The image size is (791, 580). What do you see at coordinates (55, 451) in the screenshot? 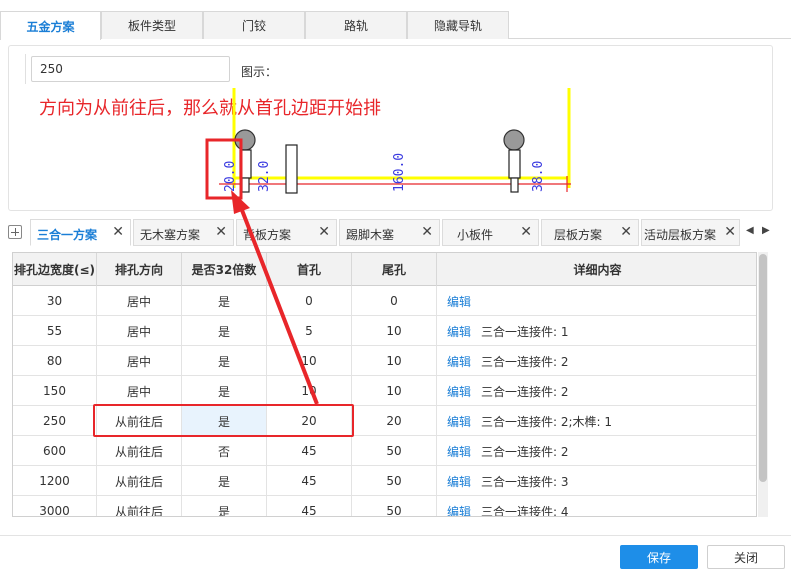
I see `cell-edge-width: 600` at bounding box center [55, 451].